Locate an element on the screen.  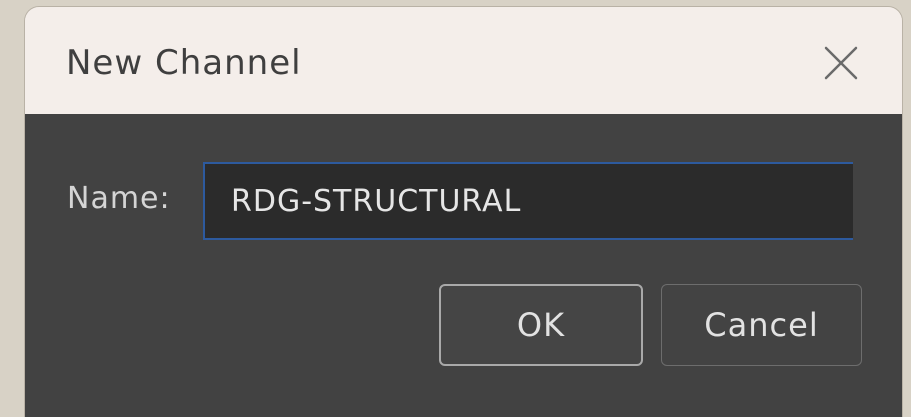
close-icon is located at coordinates (841, 63).